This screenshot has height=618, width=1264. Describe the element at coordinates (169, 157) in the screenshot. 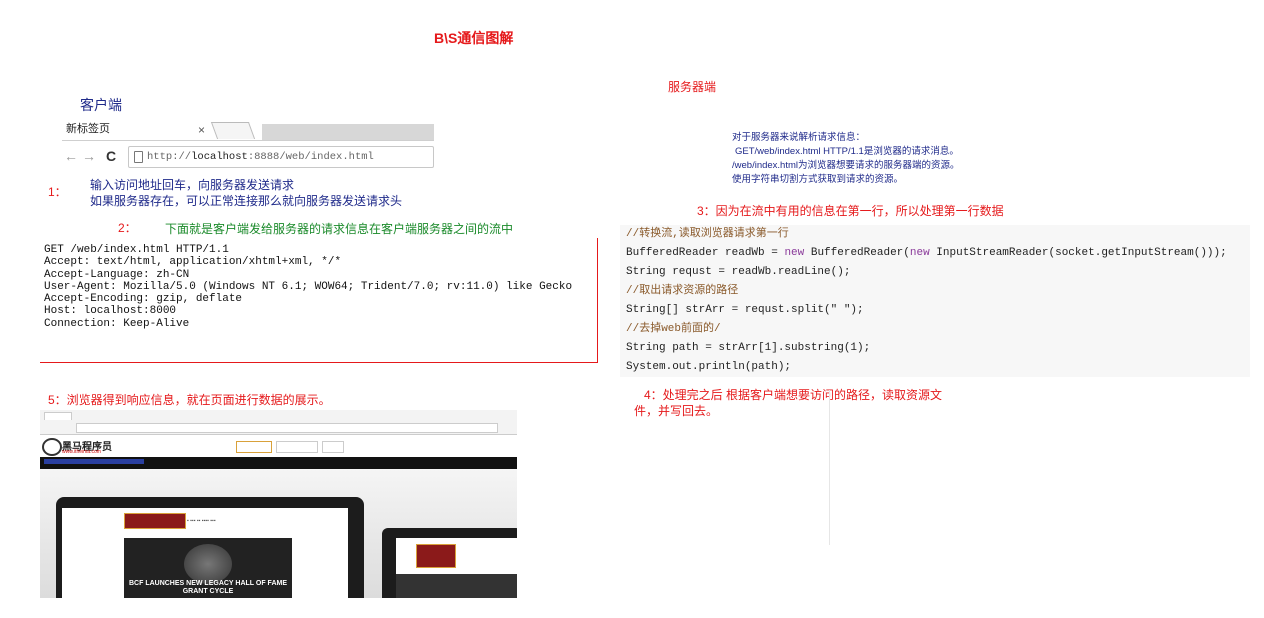

I see `url-prefix: http://` at that location.